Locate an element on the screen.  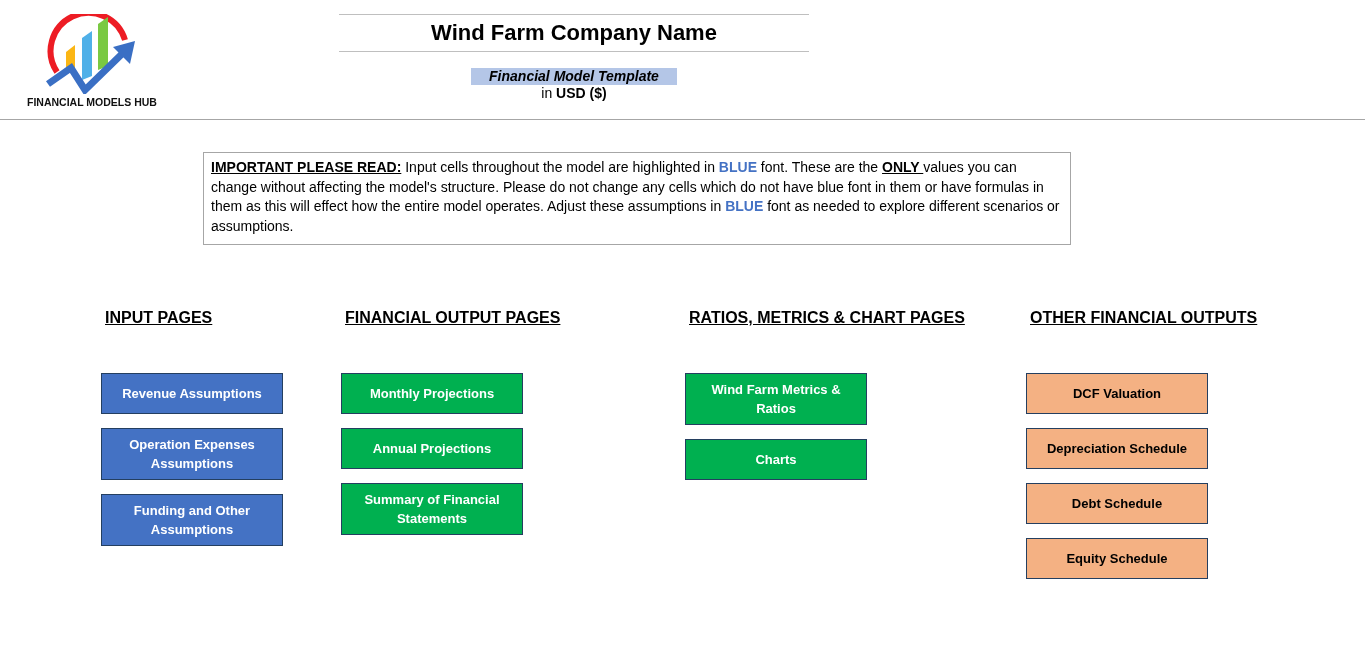
section-heading: OTHER FINANCIAL OUTPUTS is located at coordinates (1144, 318).